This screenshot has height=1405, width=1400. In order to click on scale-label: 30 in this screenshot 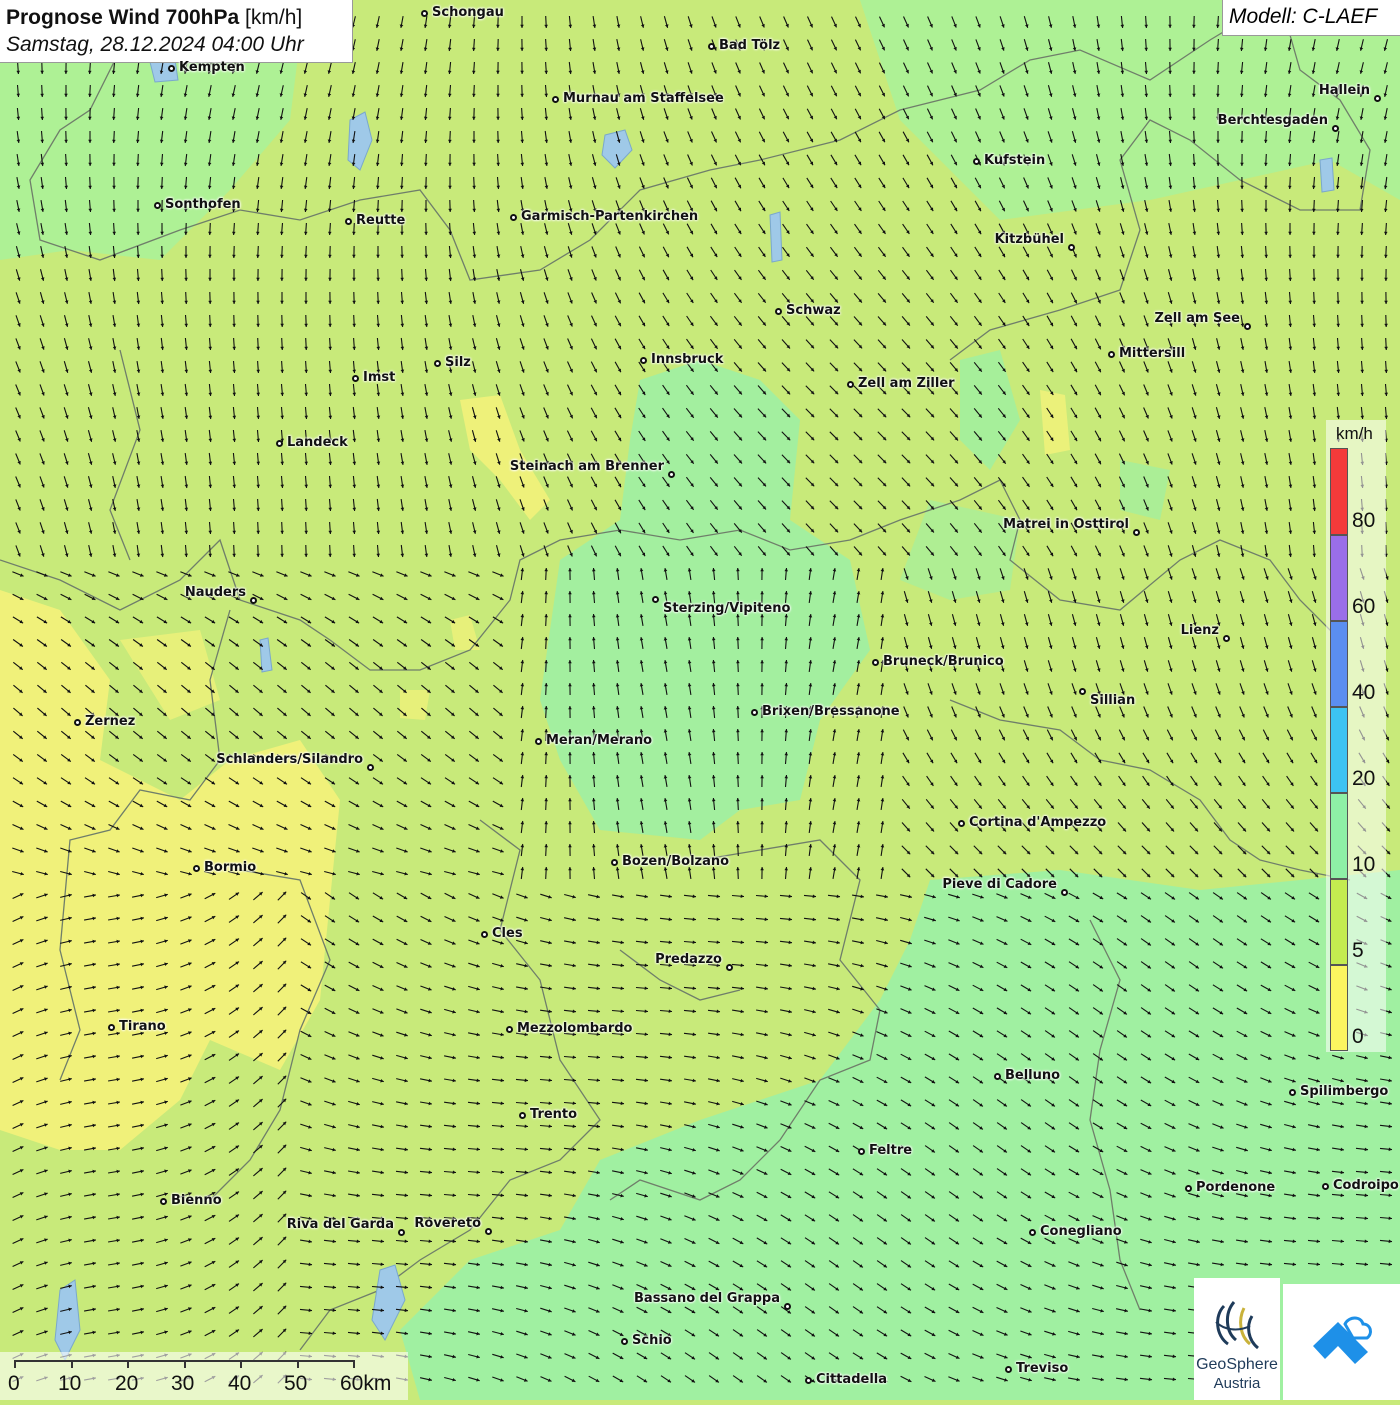, I will do `click(182, 1384)`.